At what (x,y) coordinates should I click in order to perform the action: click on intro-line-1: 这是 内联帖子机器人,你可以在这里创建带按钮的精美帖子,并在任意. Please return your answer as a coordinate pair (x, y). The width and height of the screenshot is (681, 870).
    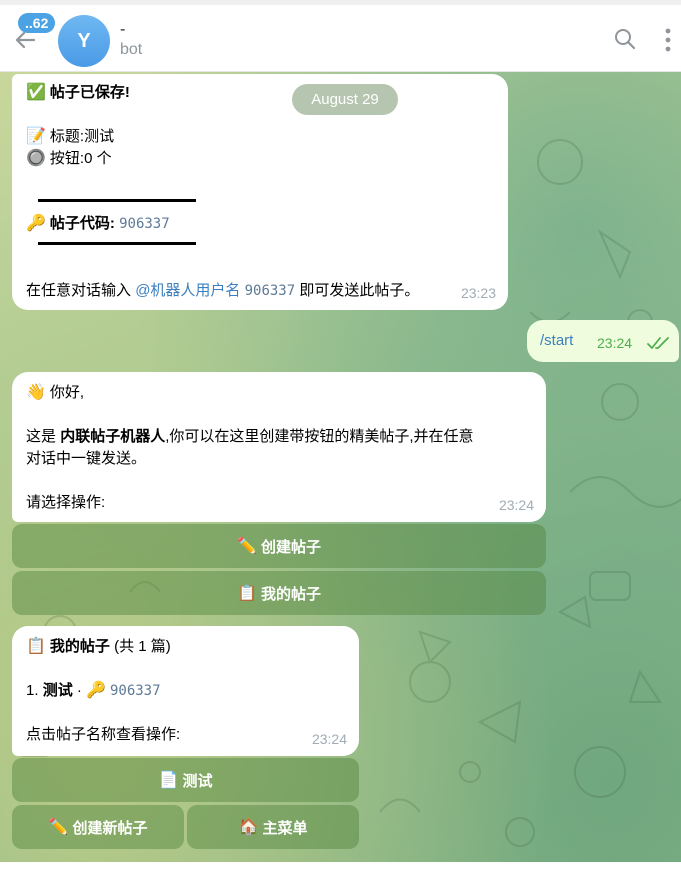
    Looking at the image, I should click on (281, 437).